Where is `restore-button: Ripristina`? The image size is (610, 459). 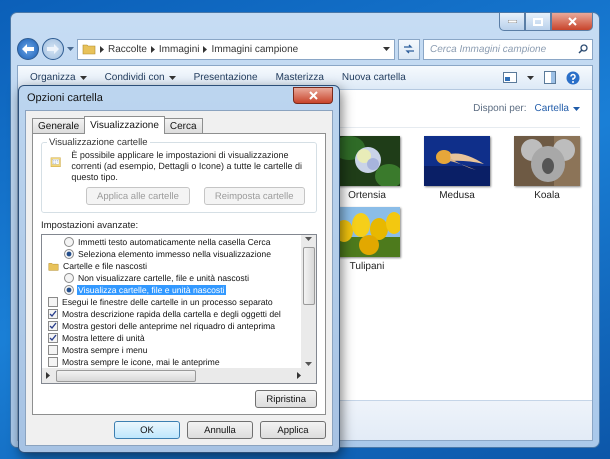
restore-button: Ripristina is located at coordinates (286, 399).